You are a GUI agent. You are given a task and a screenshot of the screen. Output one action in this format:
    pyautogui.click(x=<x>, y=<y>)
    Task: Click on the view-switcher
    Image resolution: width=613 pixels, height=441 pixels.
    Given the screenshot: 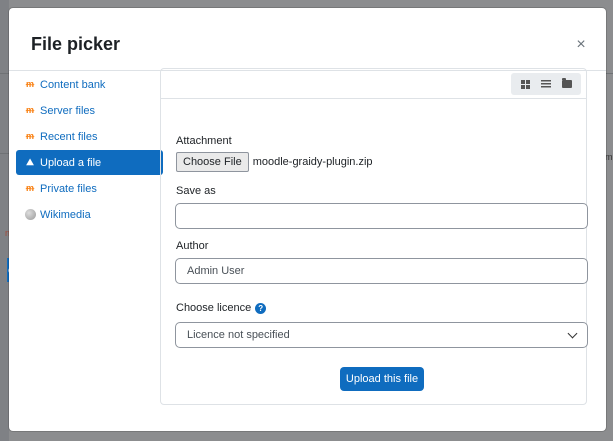 What is the action you would take?
    pyautogui.click(x=546, y=84)
    